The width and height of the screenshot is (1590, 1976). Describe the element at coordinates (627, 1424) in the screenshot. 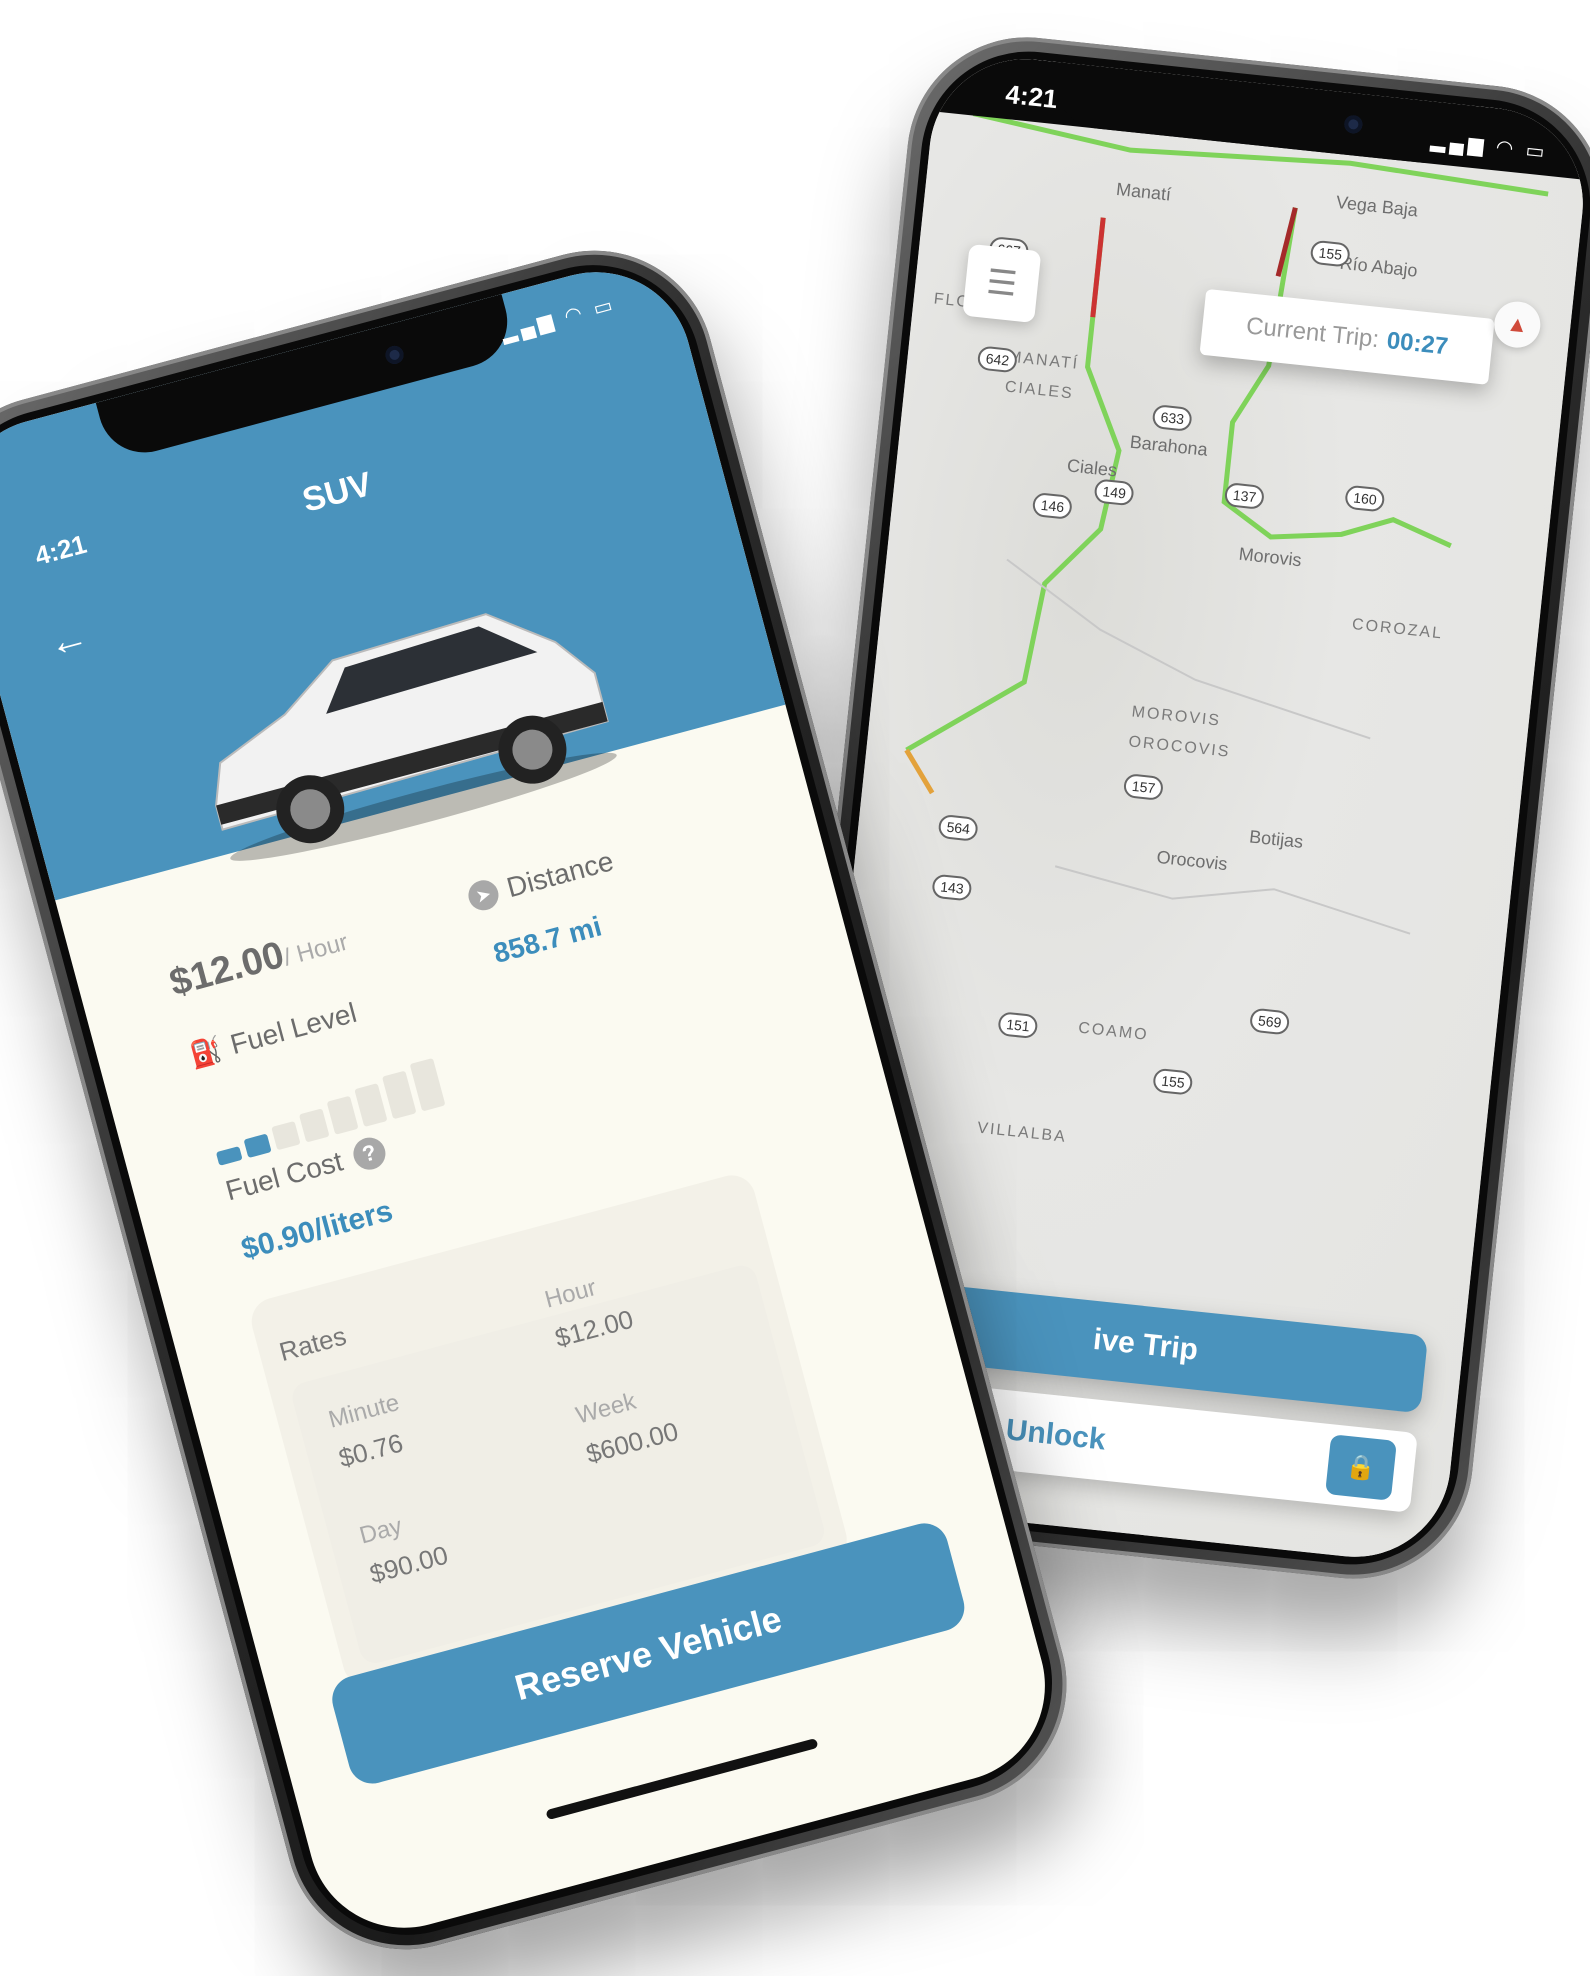

I see `rate-week: Week $600.00` at that location.